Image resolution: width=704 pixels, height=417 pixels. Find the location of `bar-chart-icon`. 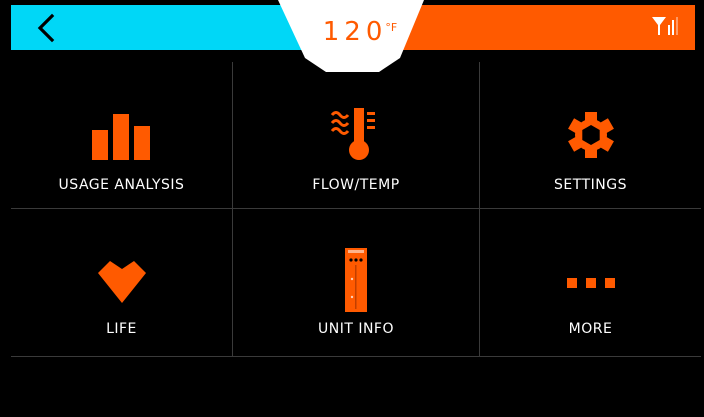

bar-chart-icon is located at coordinates (120, 137).